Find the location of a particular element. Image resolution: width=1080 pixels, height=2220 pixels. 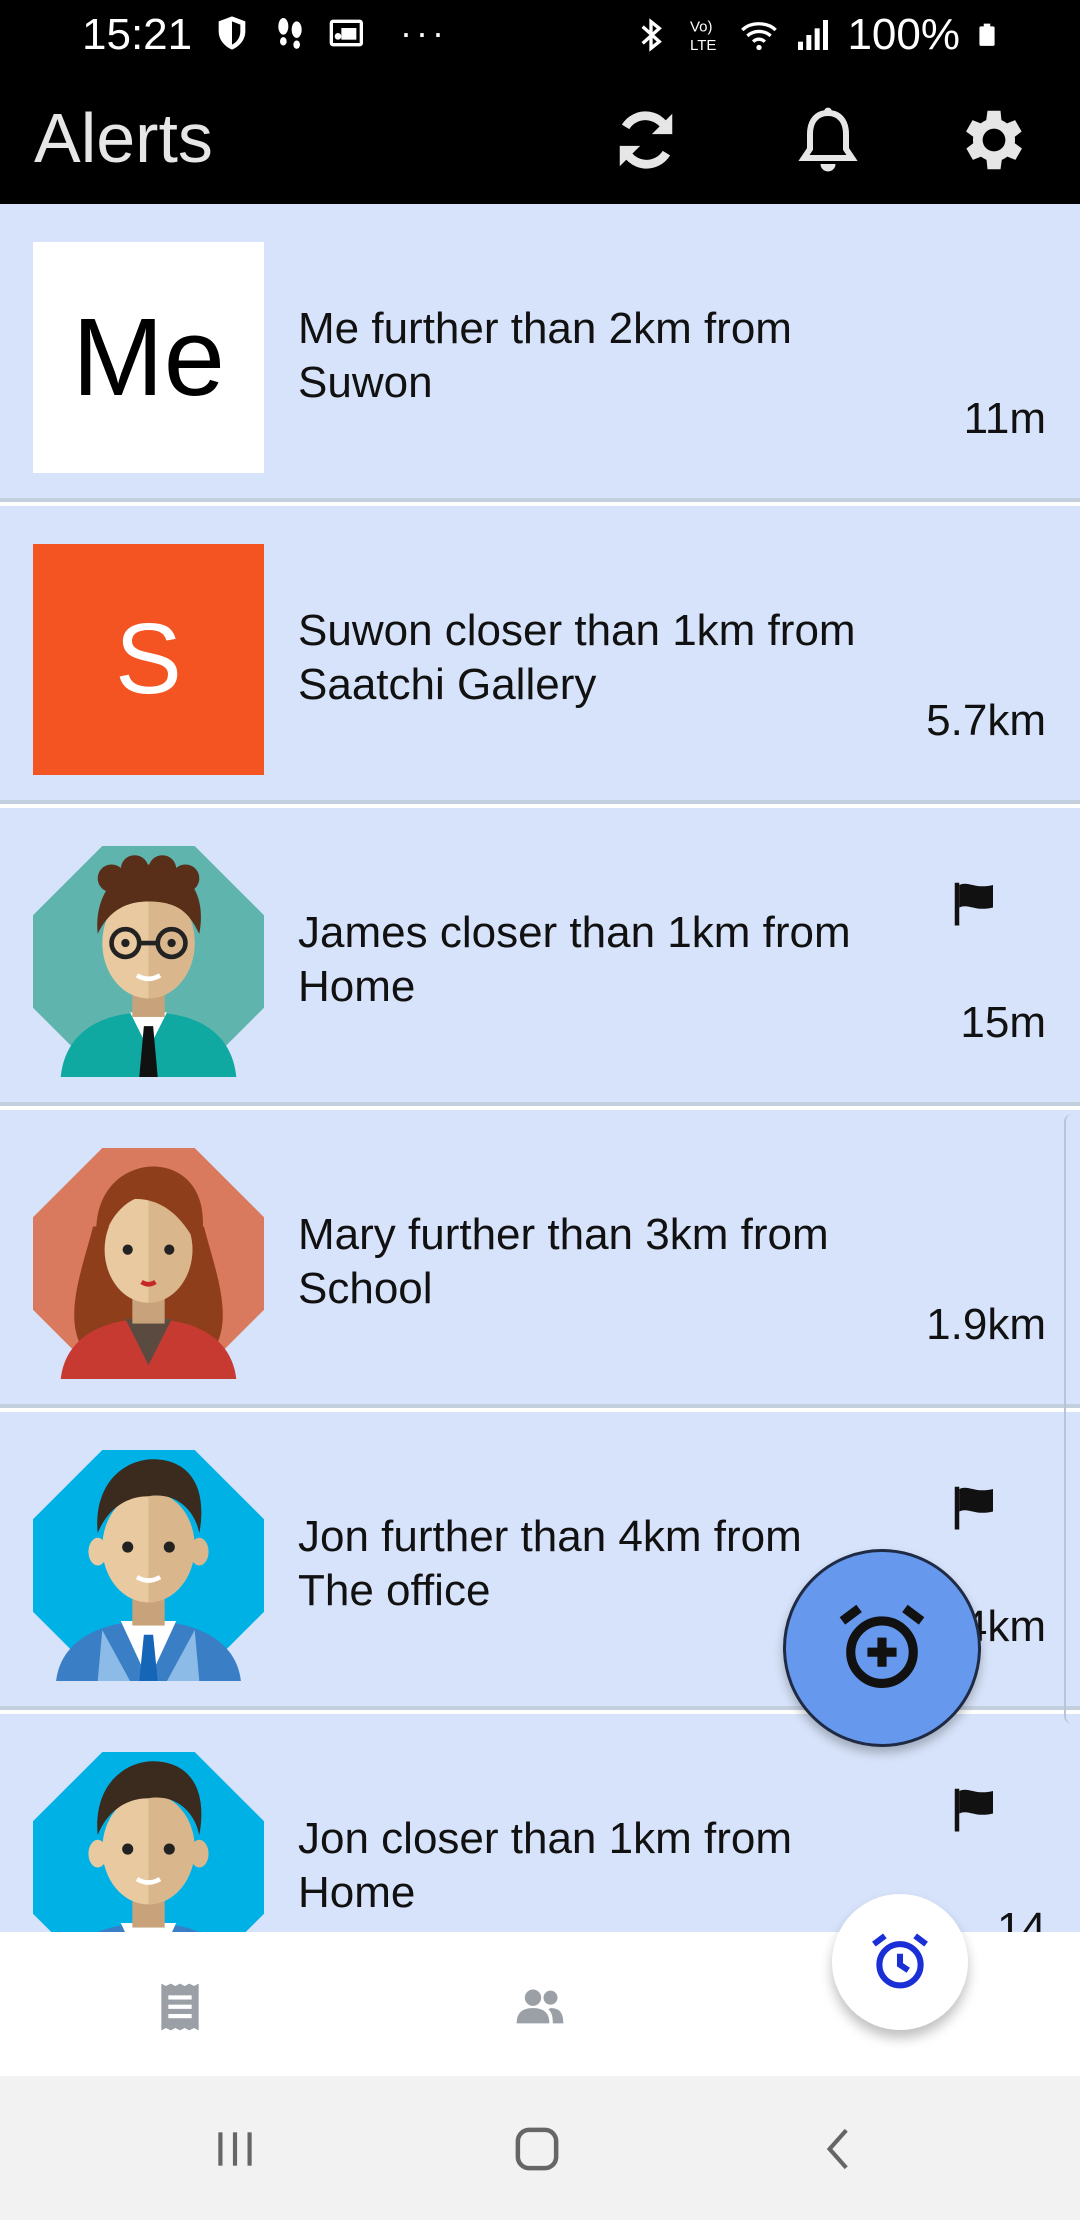

alert-description: Mary further than 3km from School is located at coordinates (563, 1261).